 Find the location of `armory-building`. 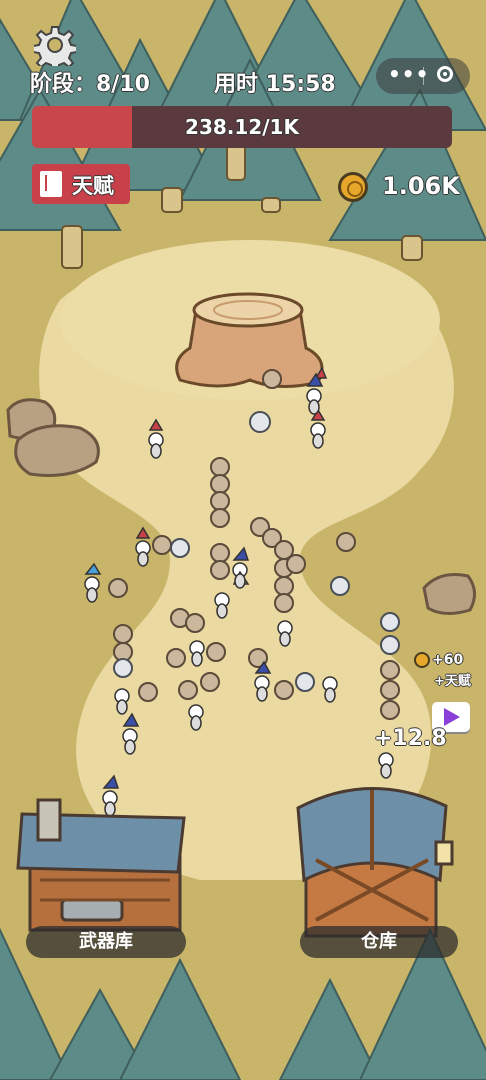

armory-building is located at coordinates (101, 865).